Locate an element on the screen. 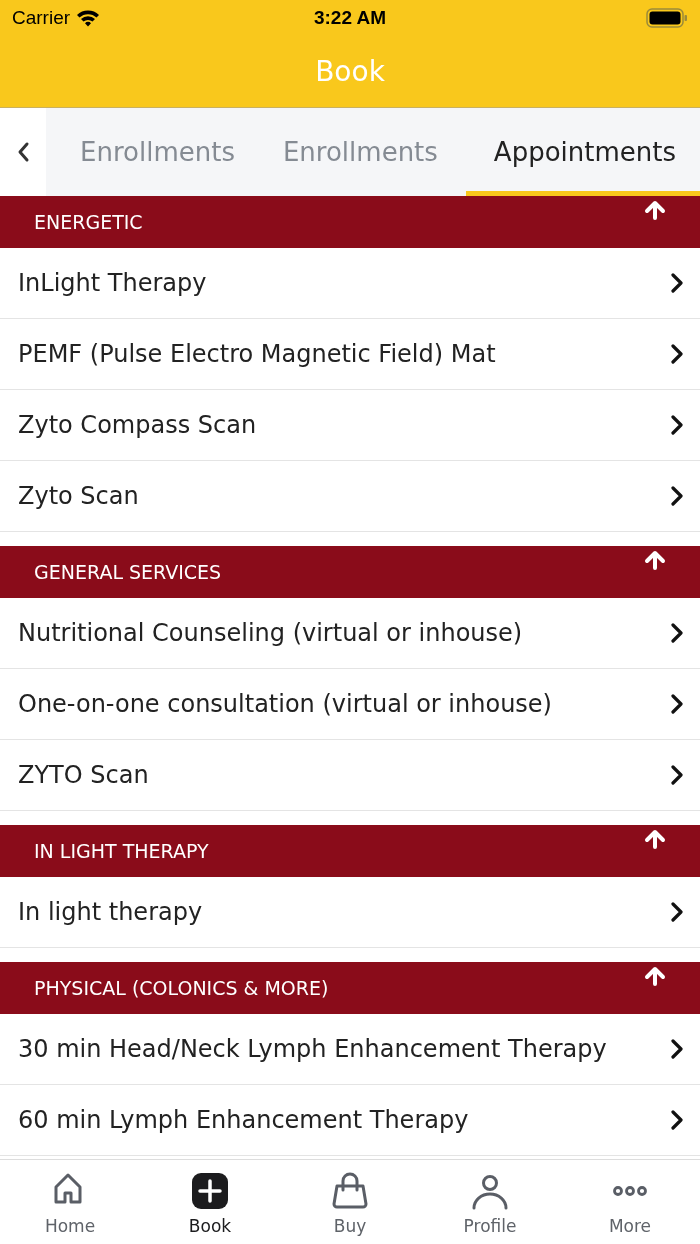 This screenshot has width=700, height=1244. person-icon is located at coordinates (490, 1191).